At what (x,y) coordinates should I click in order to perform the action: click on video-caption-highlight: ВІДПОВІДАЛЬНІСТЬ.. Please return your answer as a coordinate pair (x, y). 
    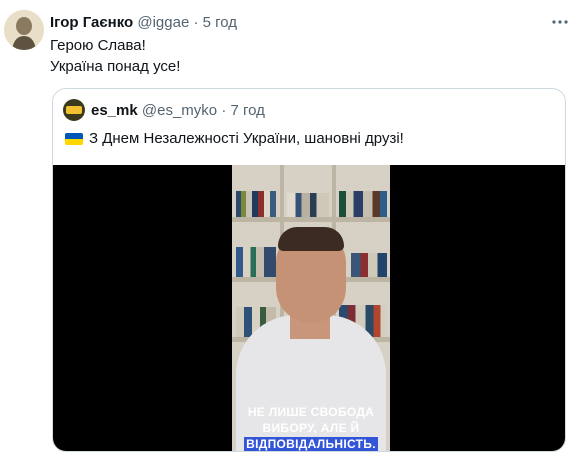
    Looking at the image, I should click on (311, 444).